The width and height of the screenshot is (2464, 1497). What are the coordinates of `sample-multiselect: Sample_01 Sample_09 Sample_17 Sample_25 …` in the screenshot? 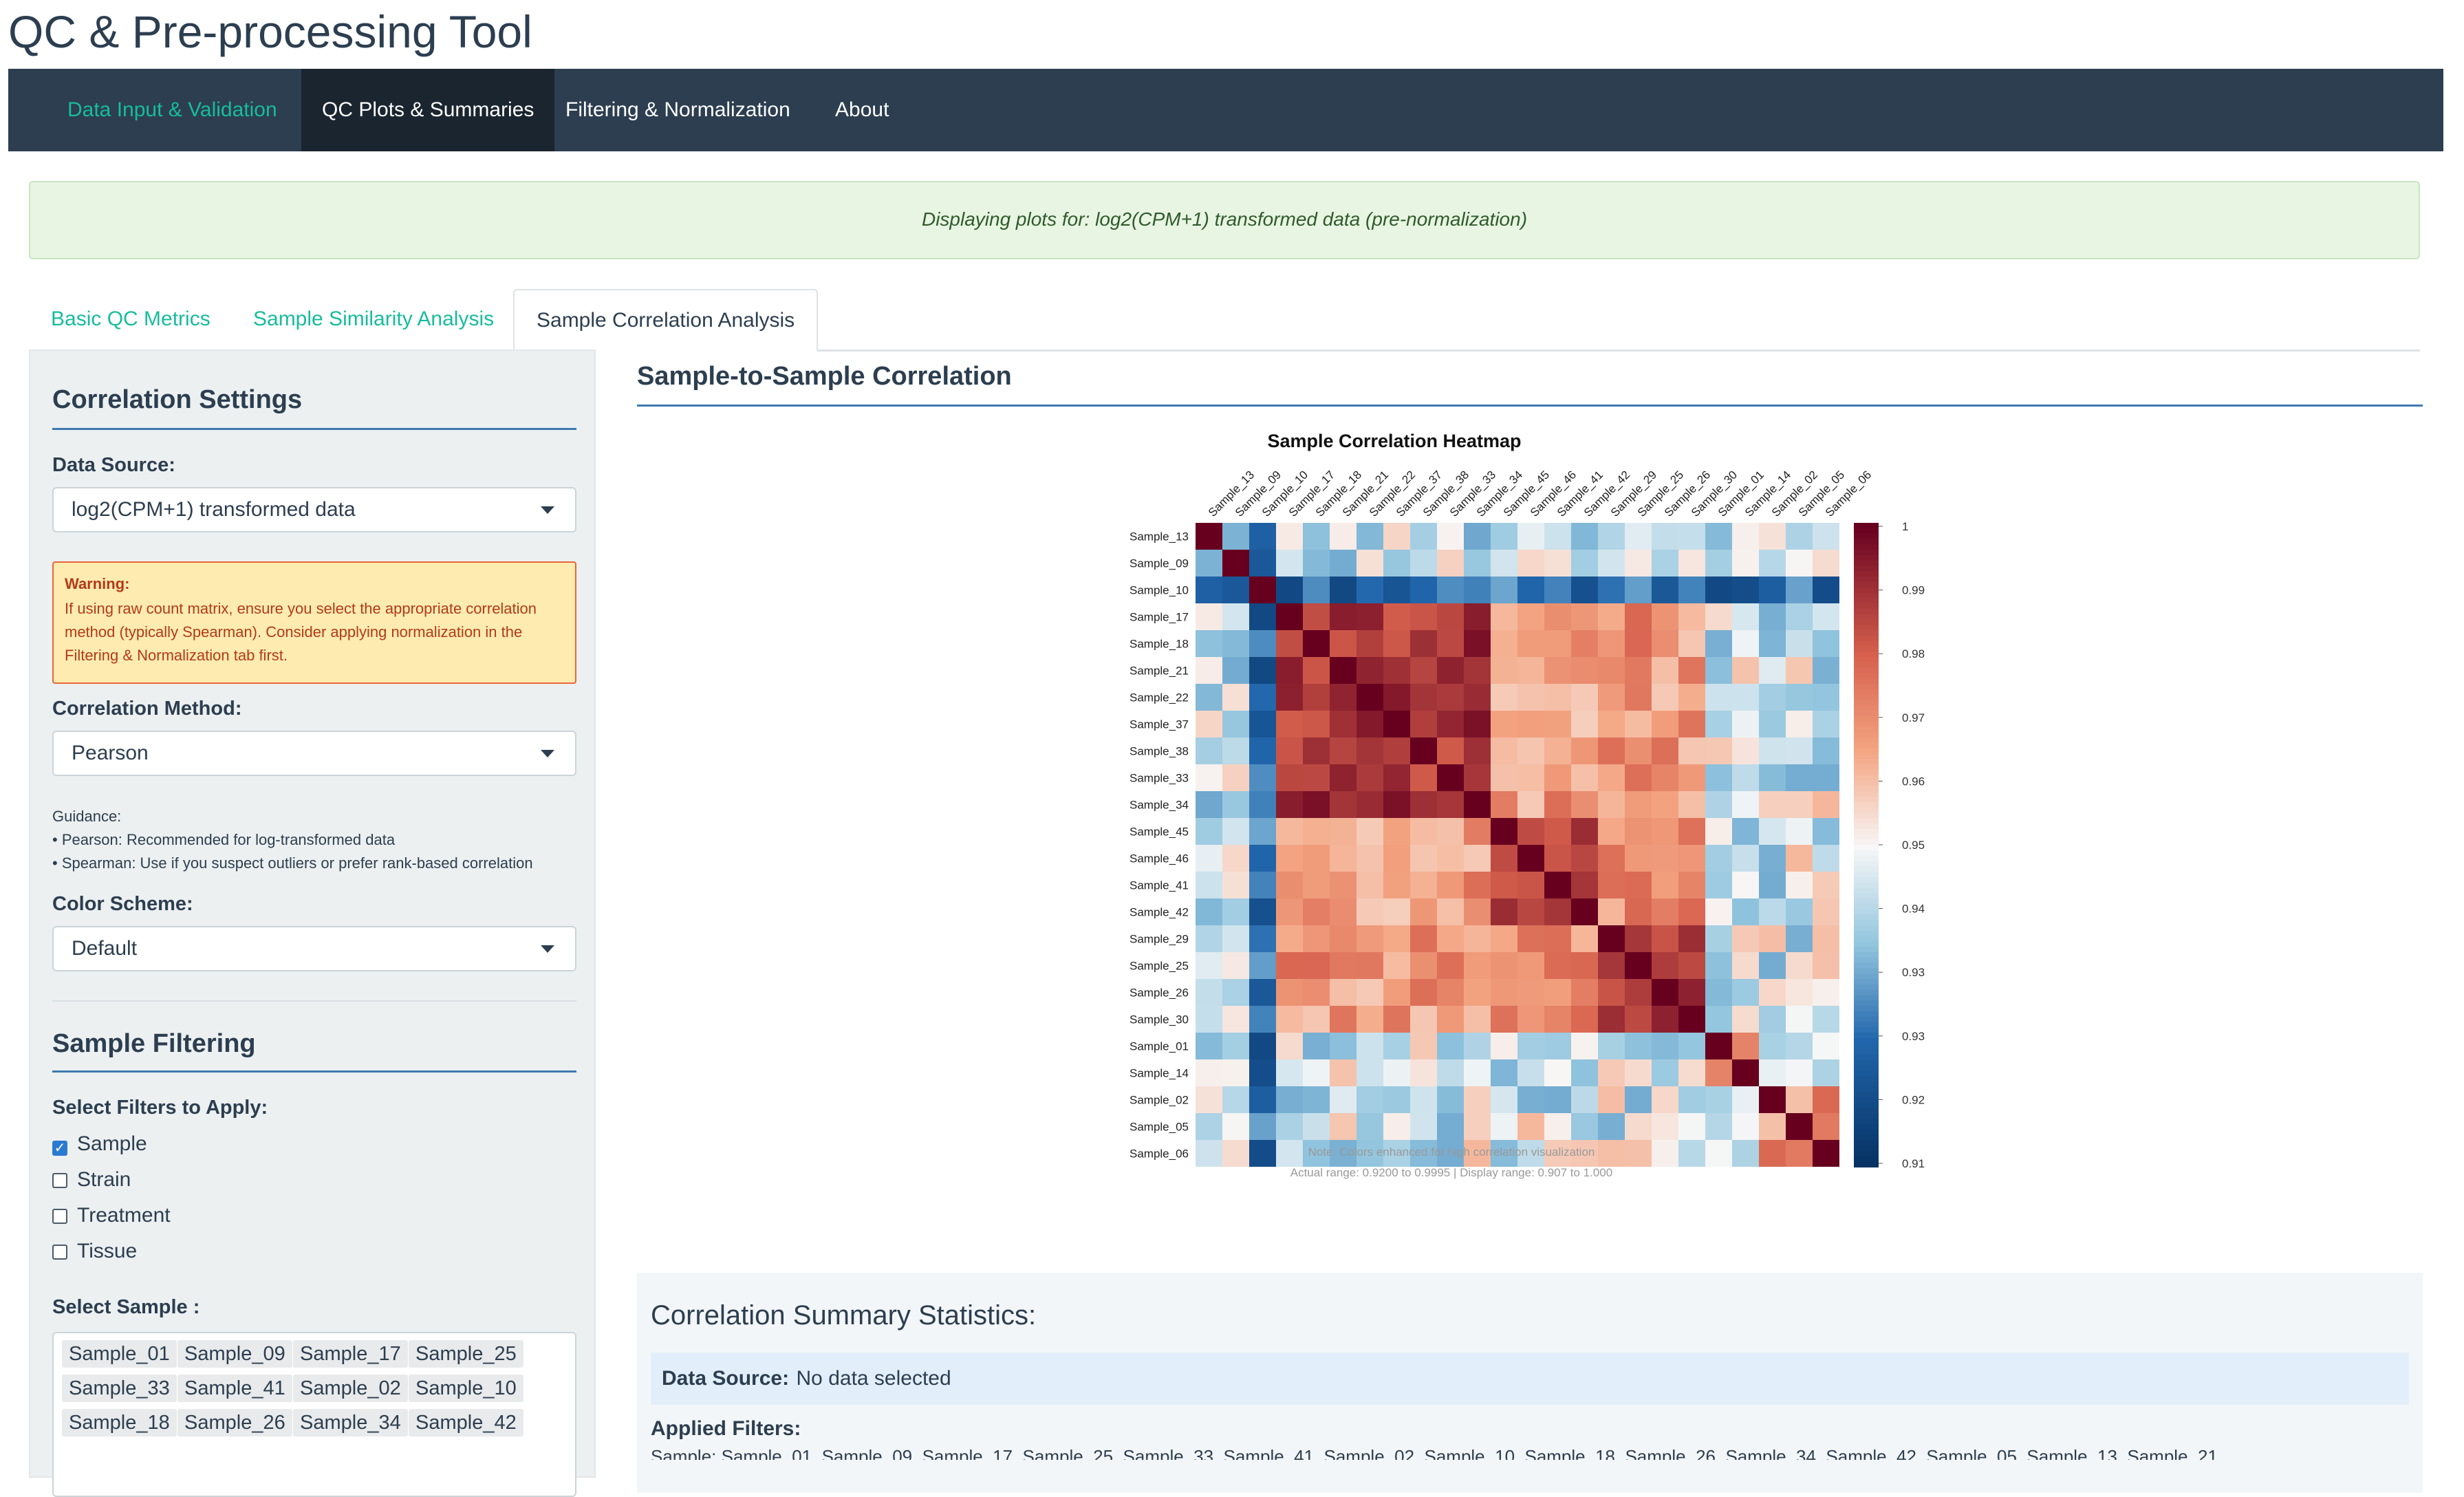 It's located at (314, 1415).